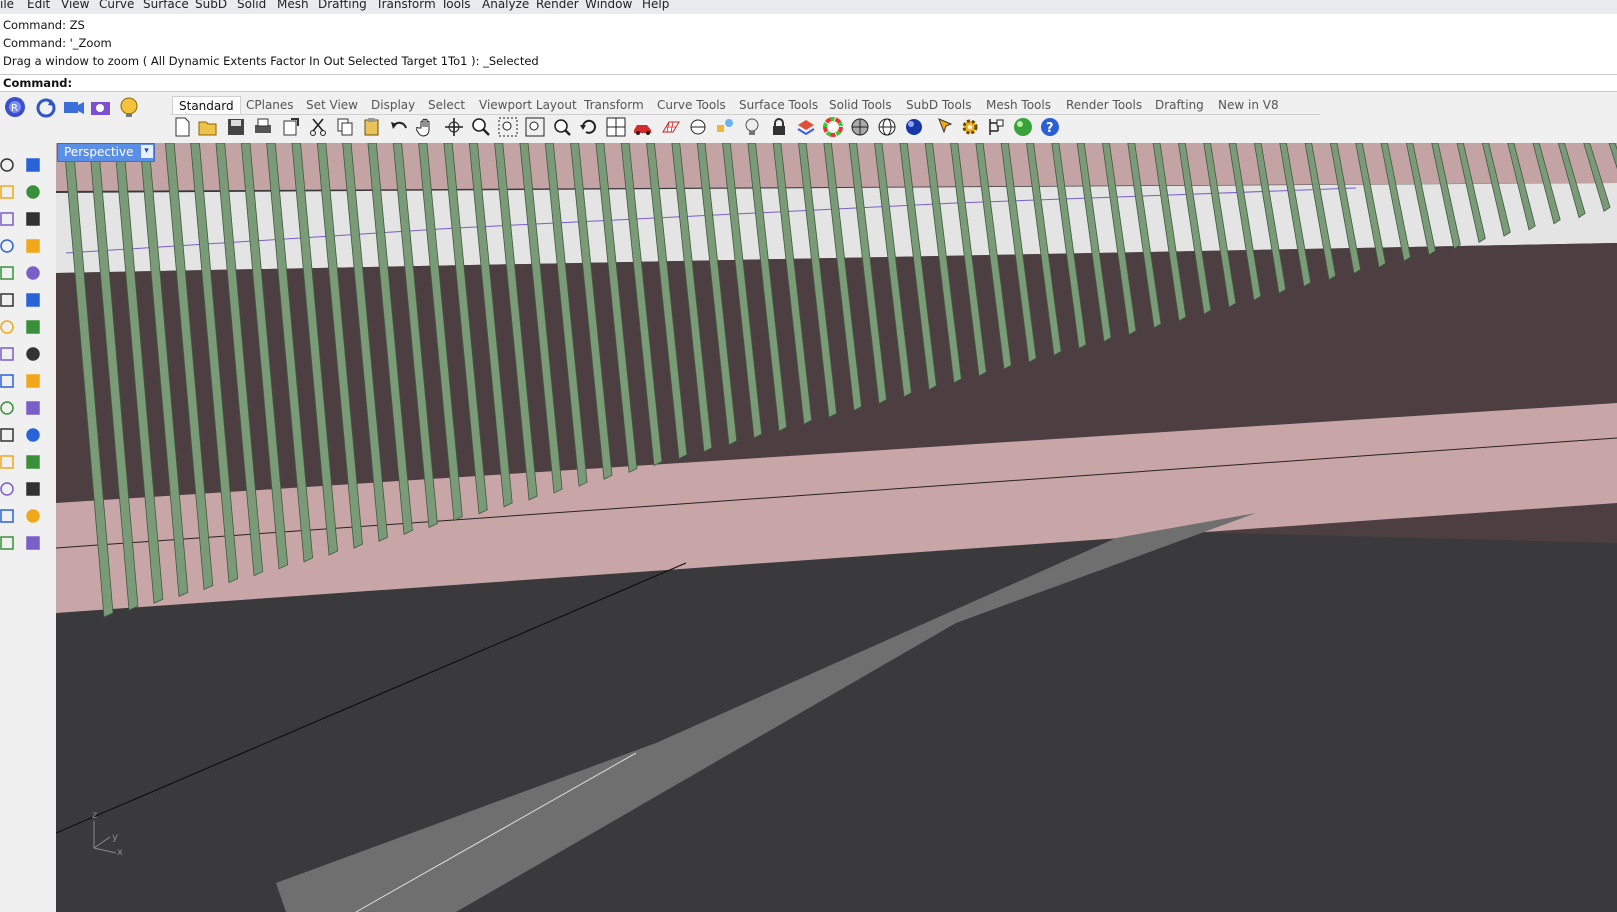 The image size is (1617, 912). I want to click on lock-icon, so click(779, 127).